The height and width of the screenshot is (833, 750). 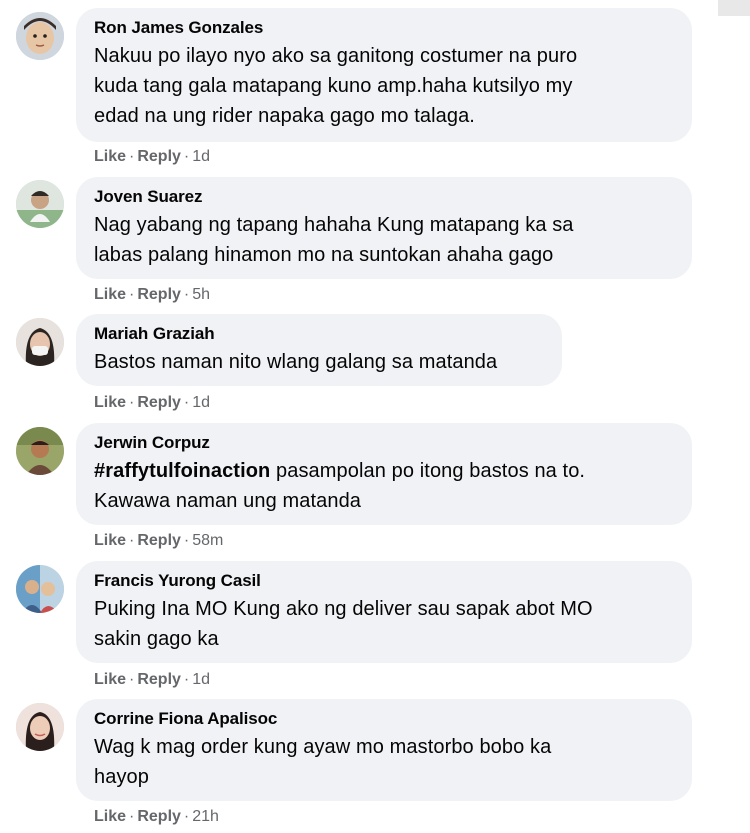 What do you see at coordinates (201, 294) in the screenshot?
I see `comment-timestamp: 5h` at bounding box center [201, 294].